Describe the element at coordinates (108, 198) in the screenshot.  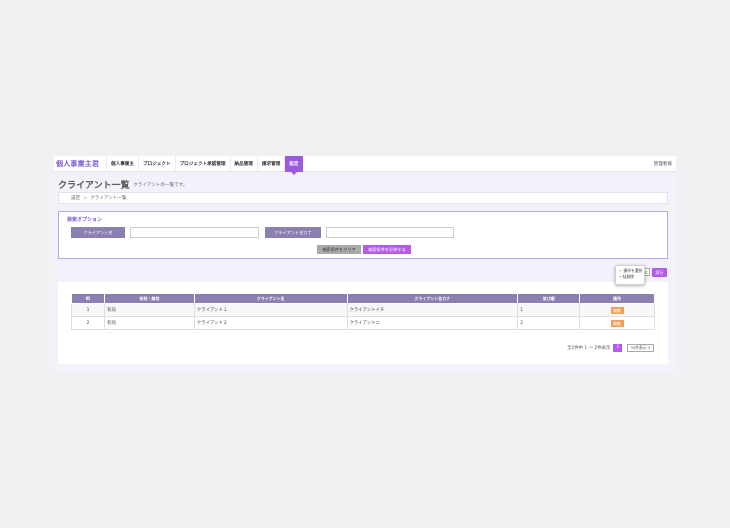
I see `breadcrumb-current: クライアント一覧` at that location.